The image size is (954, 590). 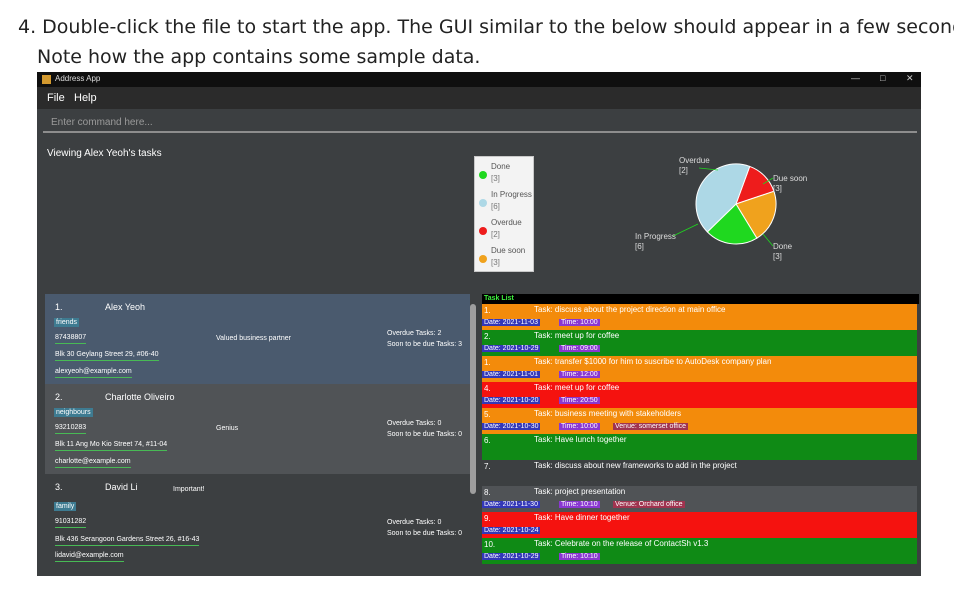 What do you see at coordinates (253, 338) in the screenshot?
I see `person-remark: Valued business partner` at bounding box center [253, 338].